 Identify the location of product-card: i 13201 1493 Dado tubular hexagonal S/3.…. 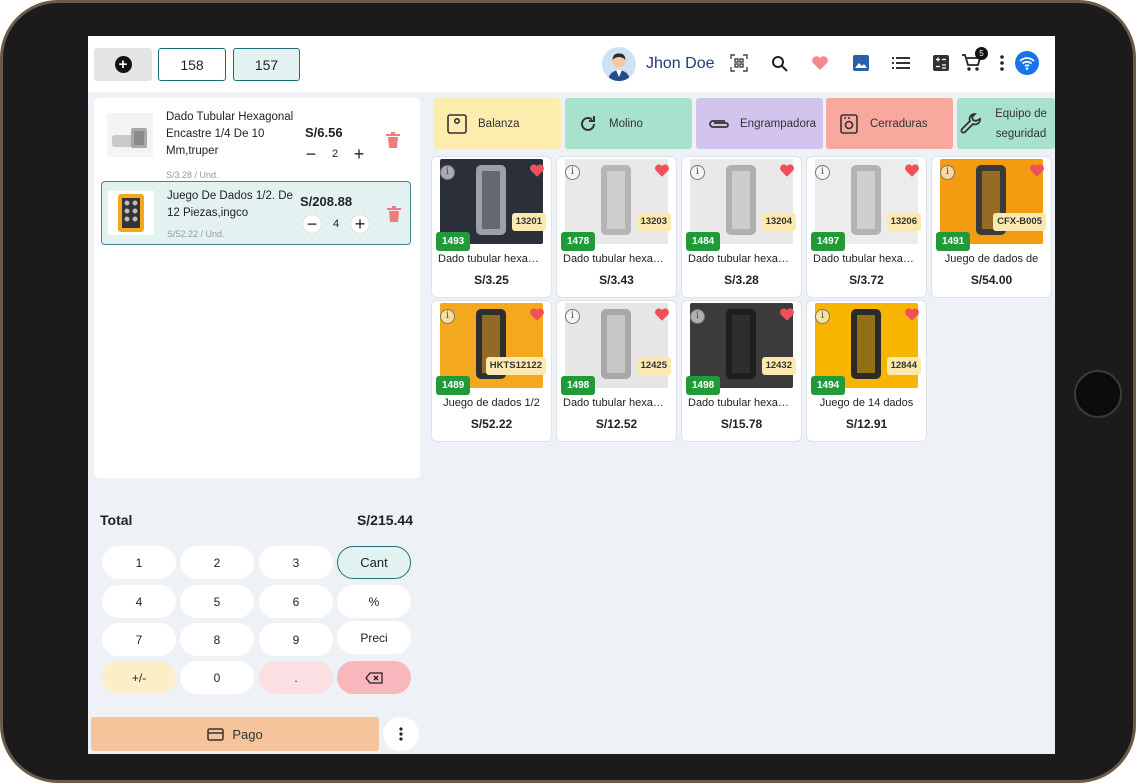
(491, 227).